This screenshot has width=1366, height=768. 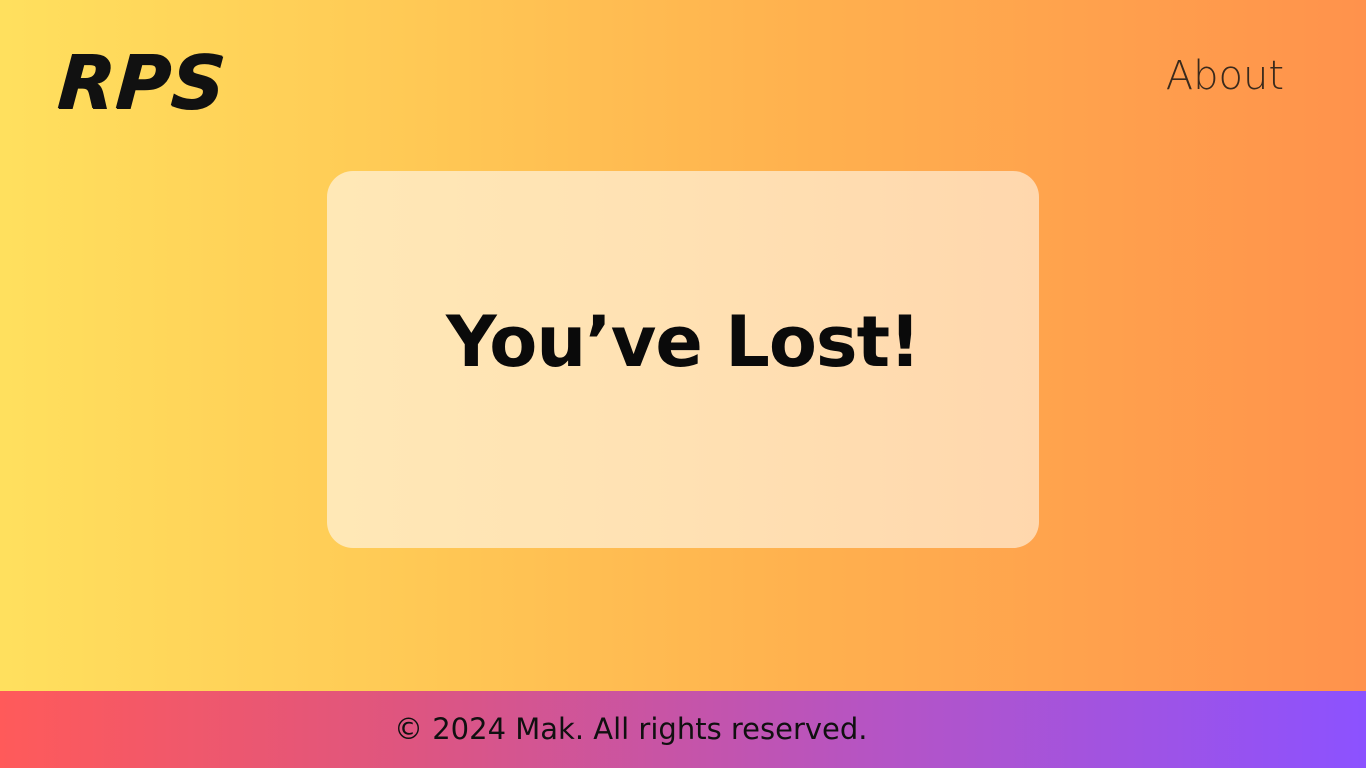 I want to click on footer: © 2024 Mak. All rights reserved., so click(x=683, y=729).